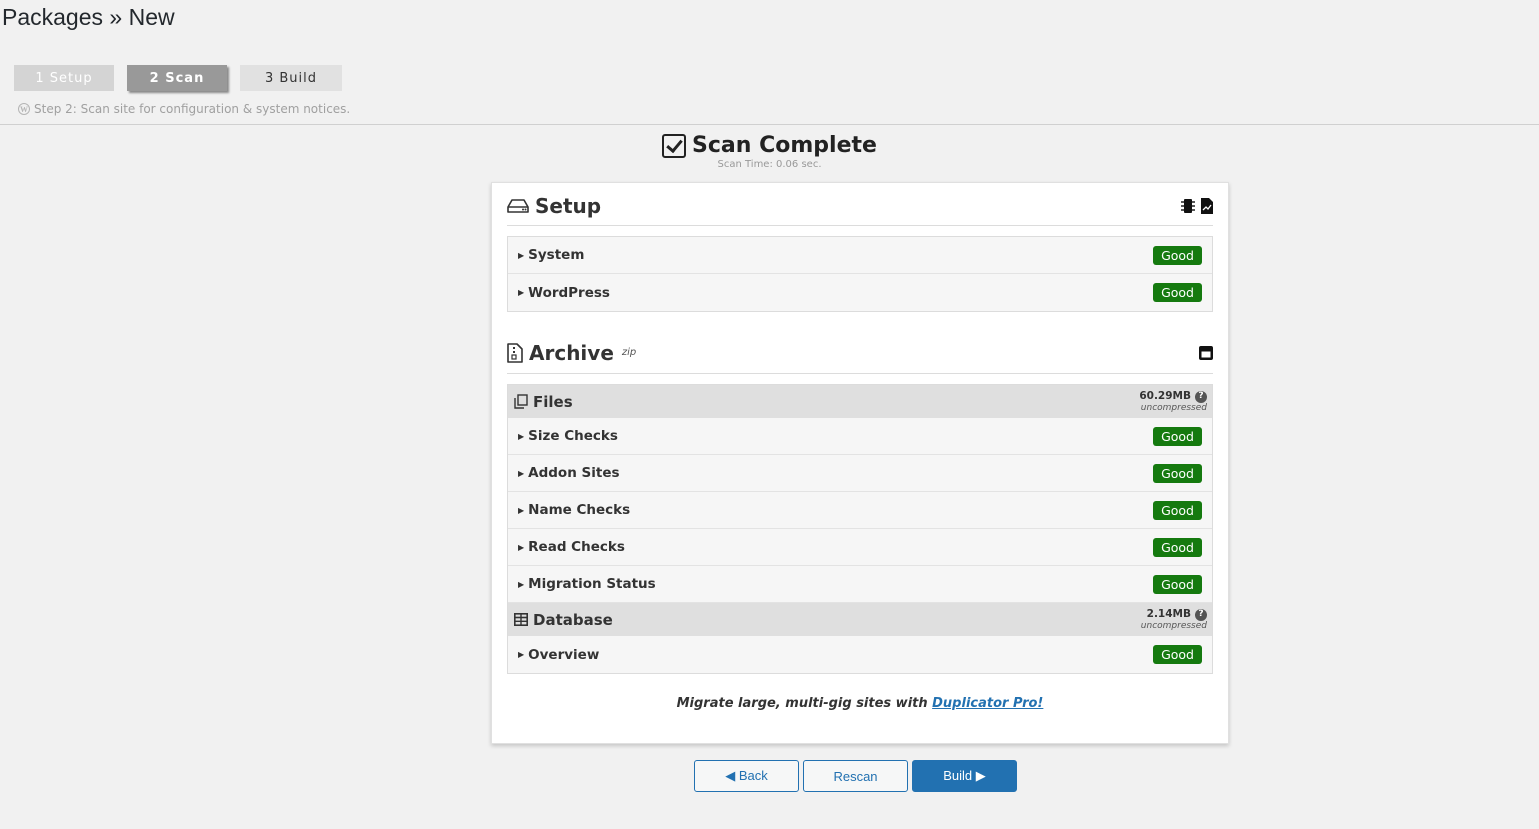 The width and height of the screenshot is (1539, 829). What do you see at coordinates (629, 352) in the screenshot?
I see `archive-format: zip` at bounding box center [629, 352].